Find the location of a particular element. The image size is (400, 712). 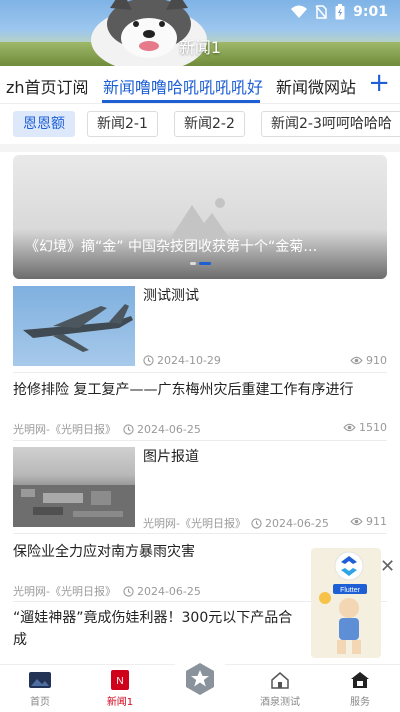

nav-center-star is located at coordinates (200, 679).